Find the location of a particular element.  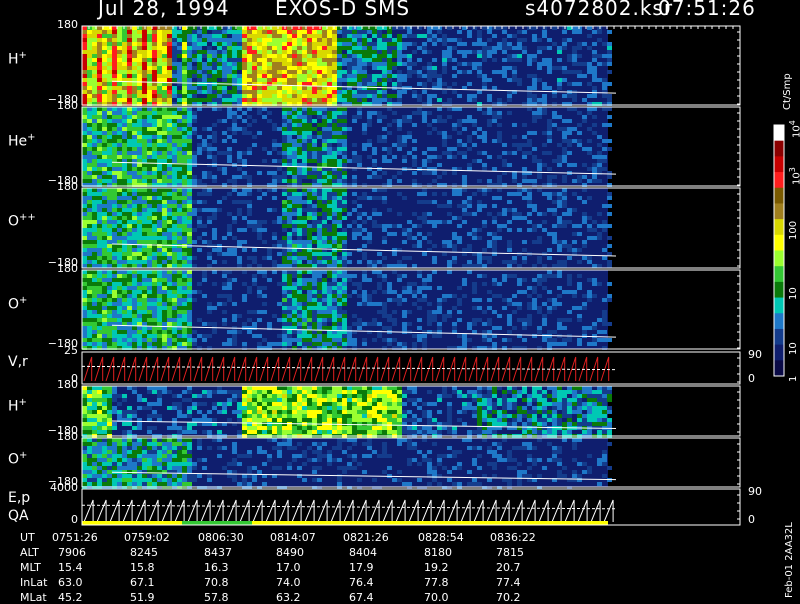

ephemeris-cell: 67.4 is located at coordinates (361, 597).